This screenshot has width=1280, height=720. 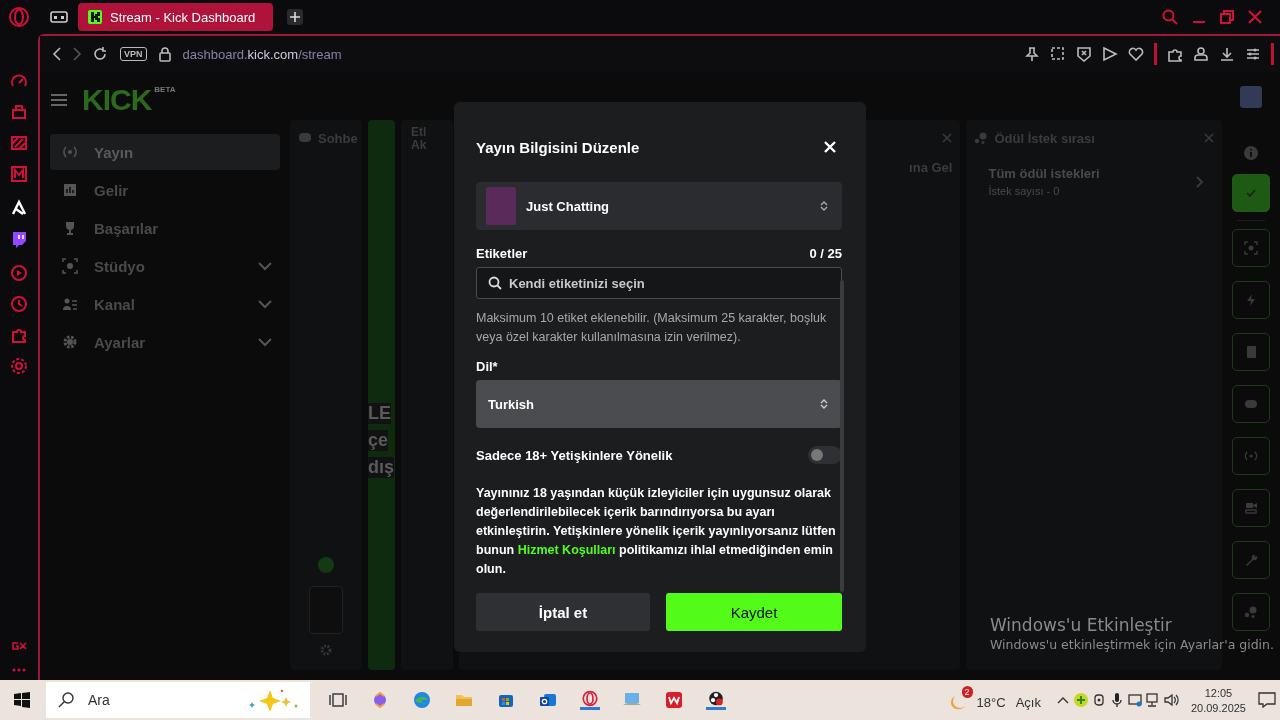 What do you see at coordinates (59, 100) in the screenshot?
I see `menu-icon` at bounding box center [59, 100].